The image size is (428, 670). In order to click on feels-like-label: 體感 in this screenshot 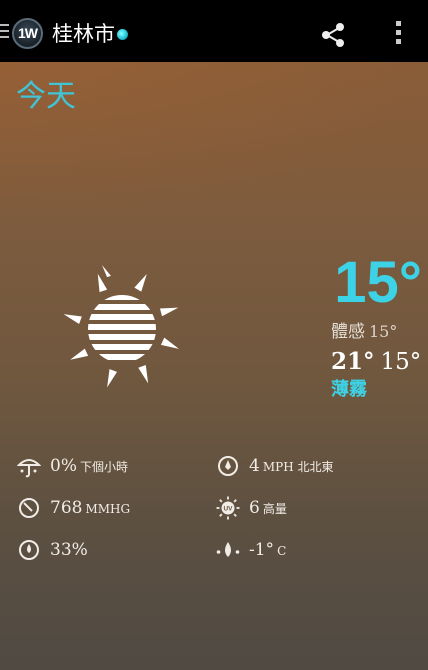, I will do `click(348, 332)`.